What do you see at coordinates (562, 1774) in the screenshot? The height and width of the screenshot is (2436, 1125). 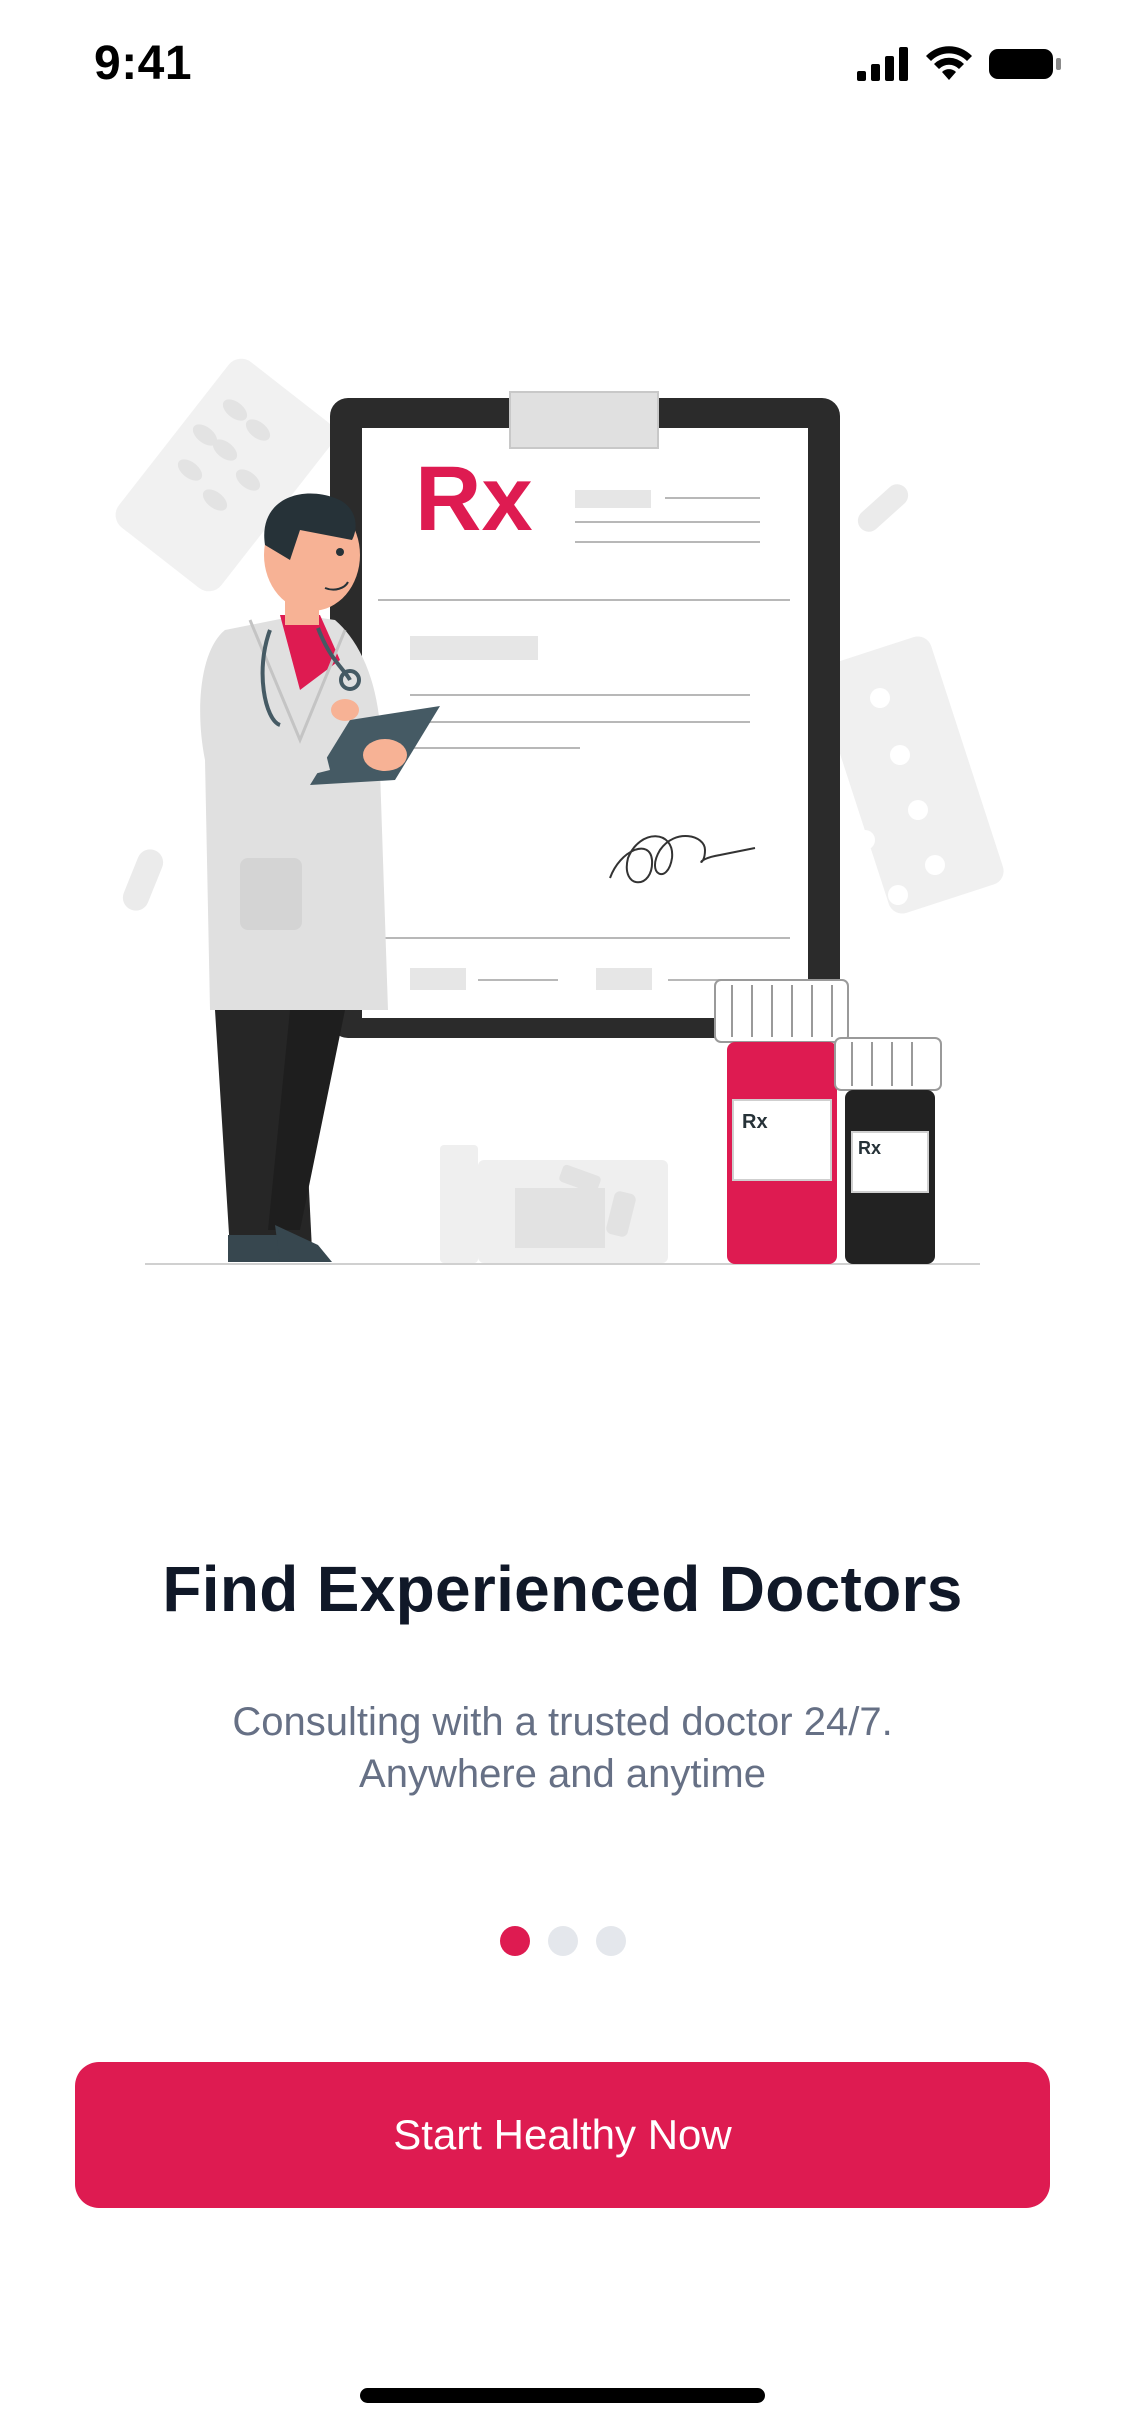 I see `subtitle-line-2: Anywhere and anytime` at bounding box center [562, 1774].